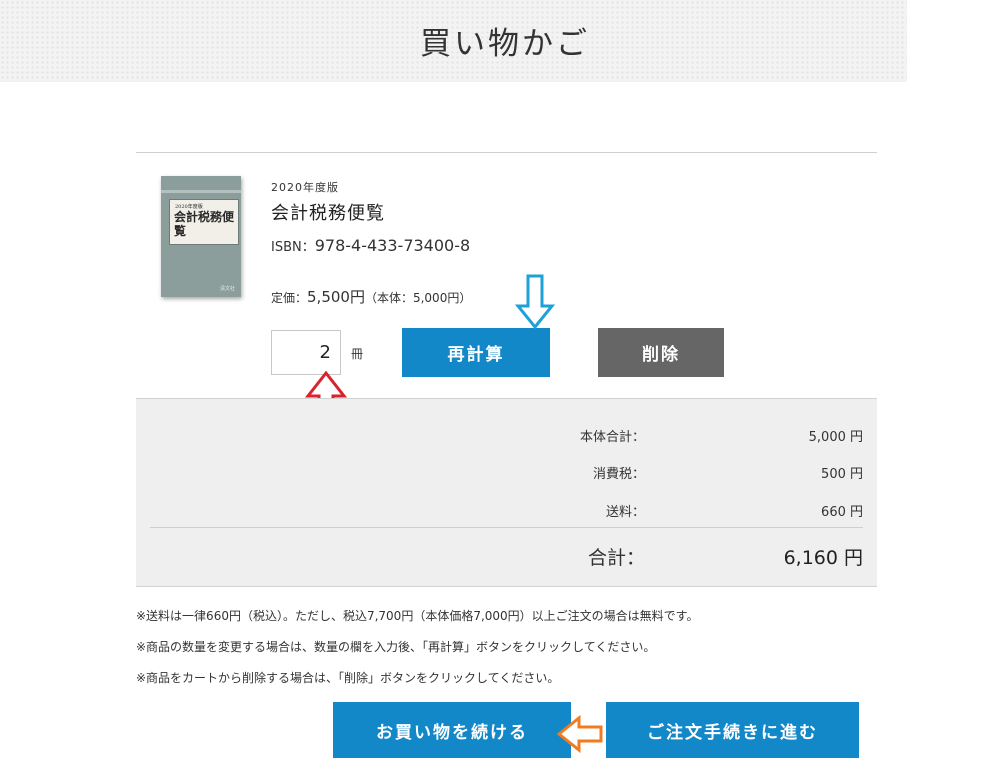  Describe the element at coordinates (289, 298) in the screenshot. I see `price-label: 定価：` at that location.